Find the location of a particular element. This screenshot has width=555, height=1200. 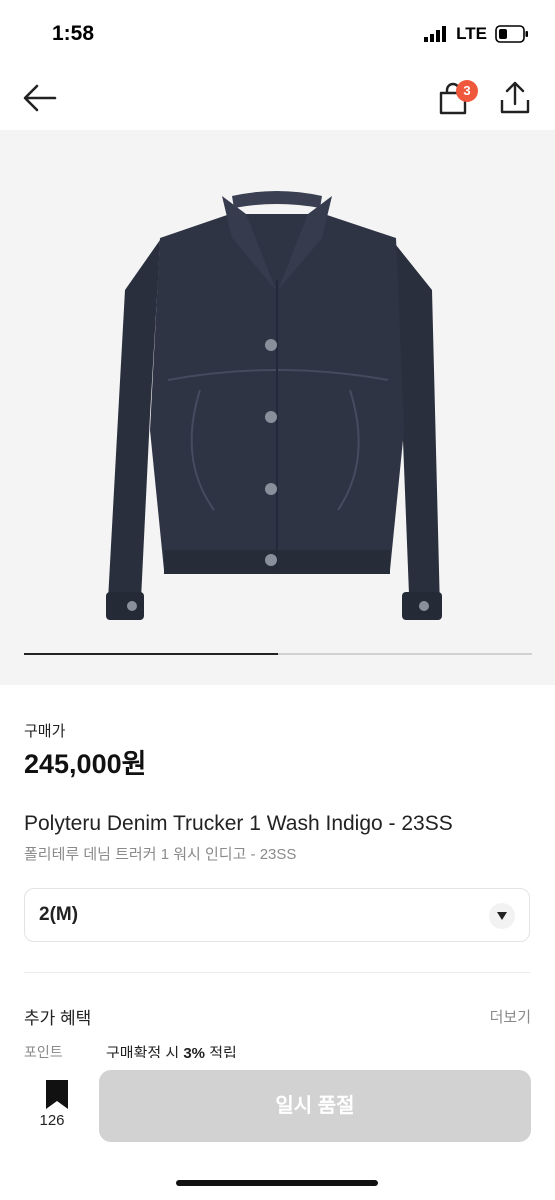

status-indicators: LTE is located at coordinates (476, 34).